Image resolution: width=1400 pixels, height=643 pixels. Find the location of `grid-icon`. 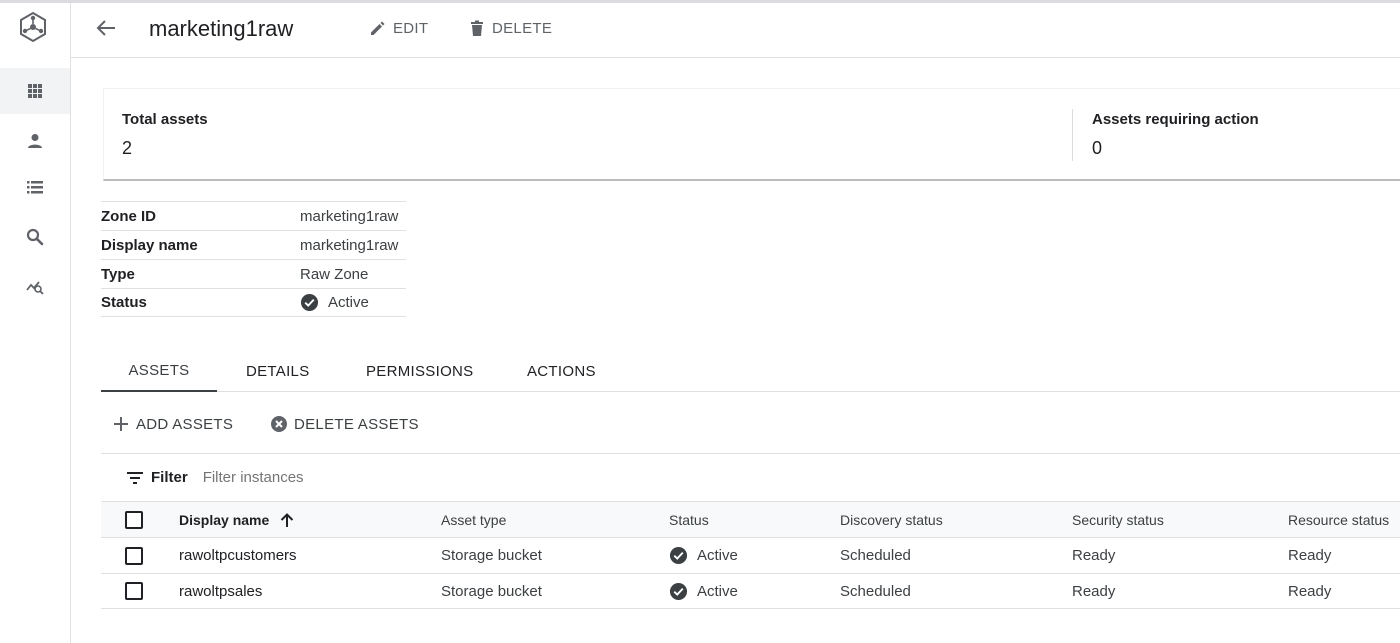

grid-icon is located at coordinates (35, 91).